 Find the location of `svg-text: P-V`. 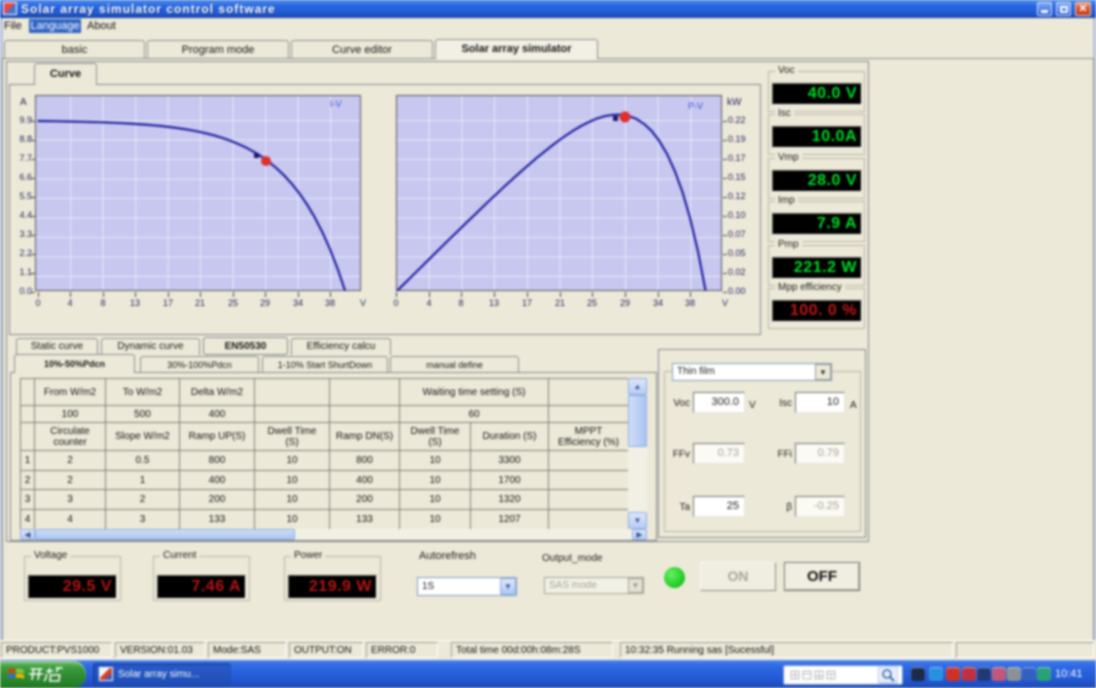

svg-text: P-V is located at coordinates (695, 106).